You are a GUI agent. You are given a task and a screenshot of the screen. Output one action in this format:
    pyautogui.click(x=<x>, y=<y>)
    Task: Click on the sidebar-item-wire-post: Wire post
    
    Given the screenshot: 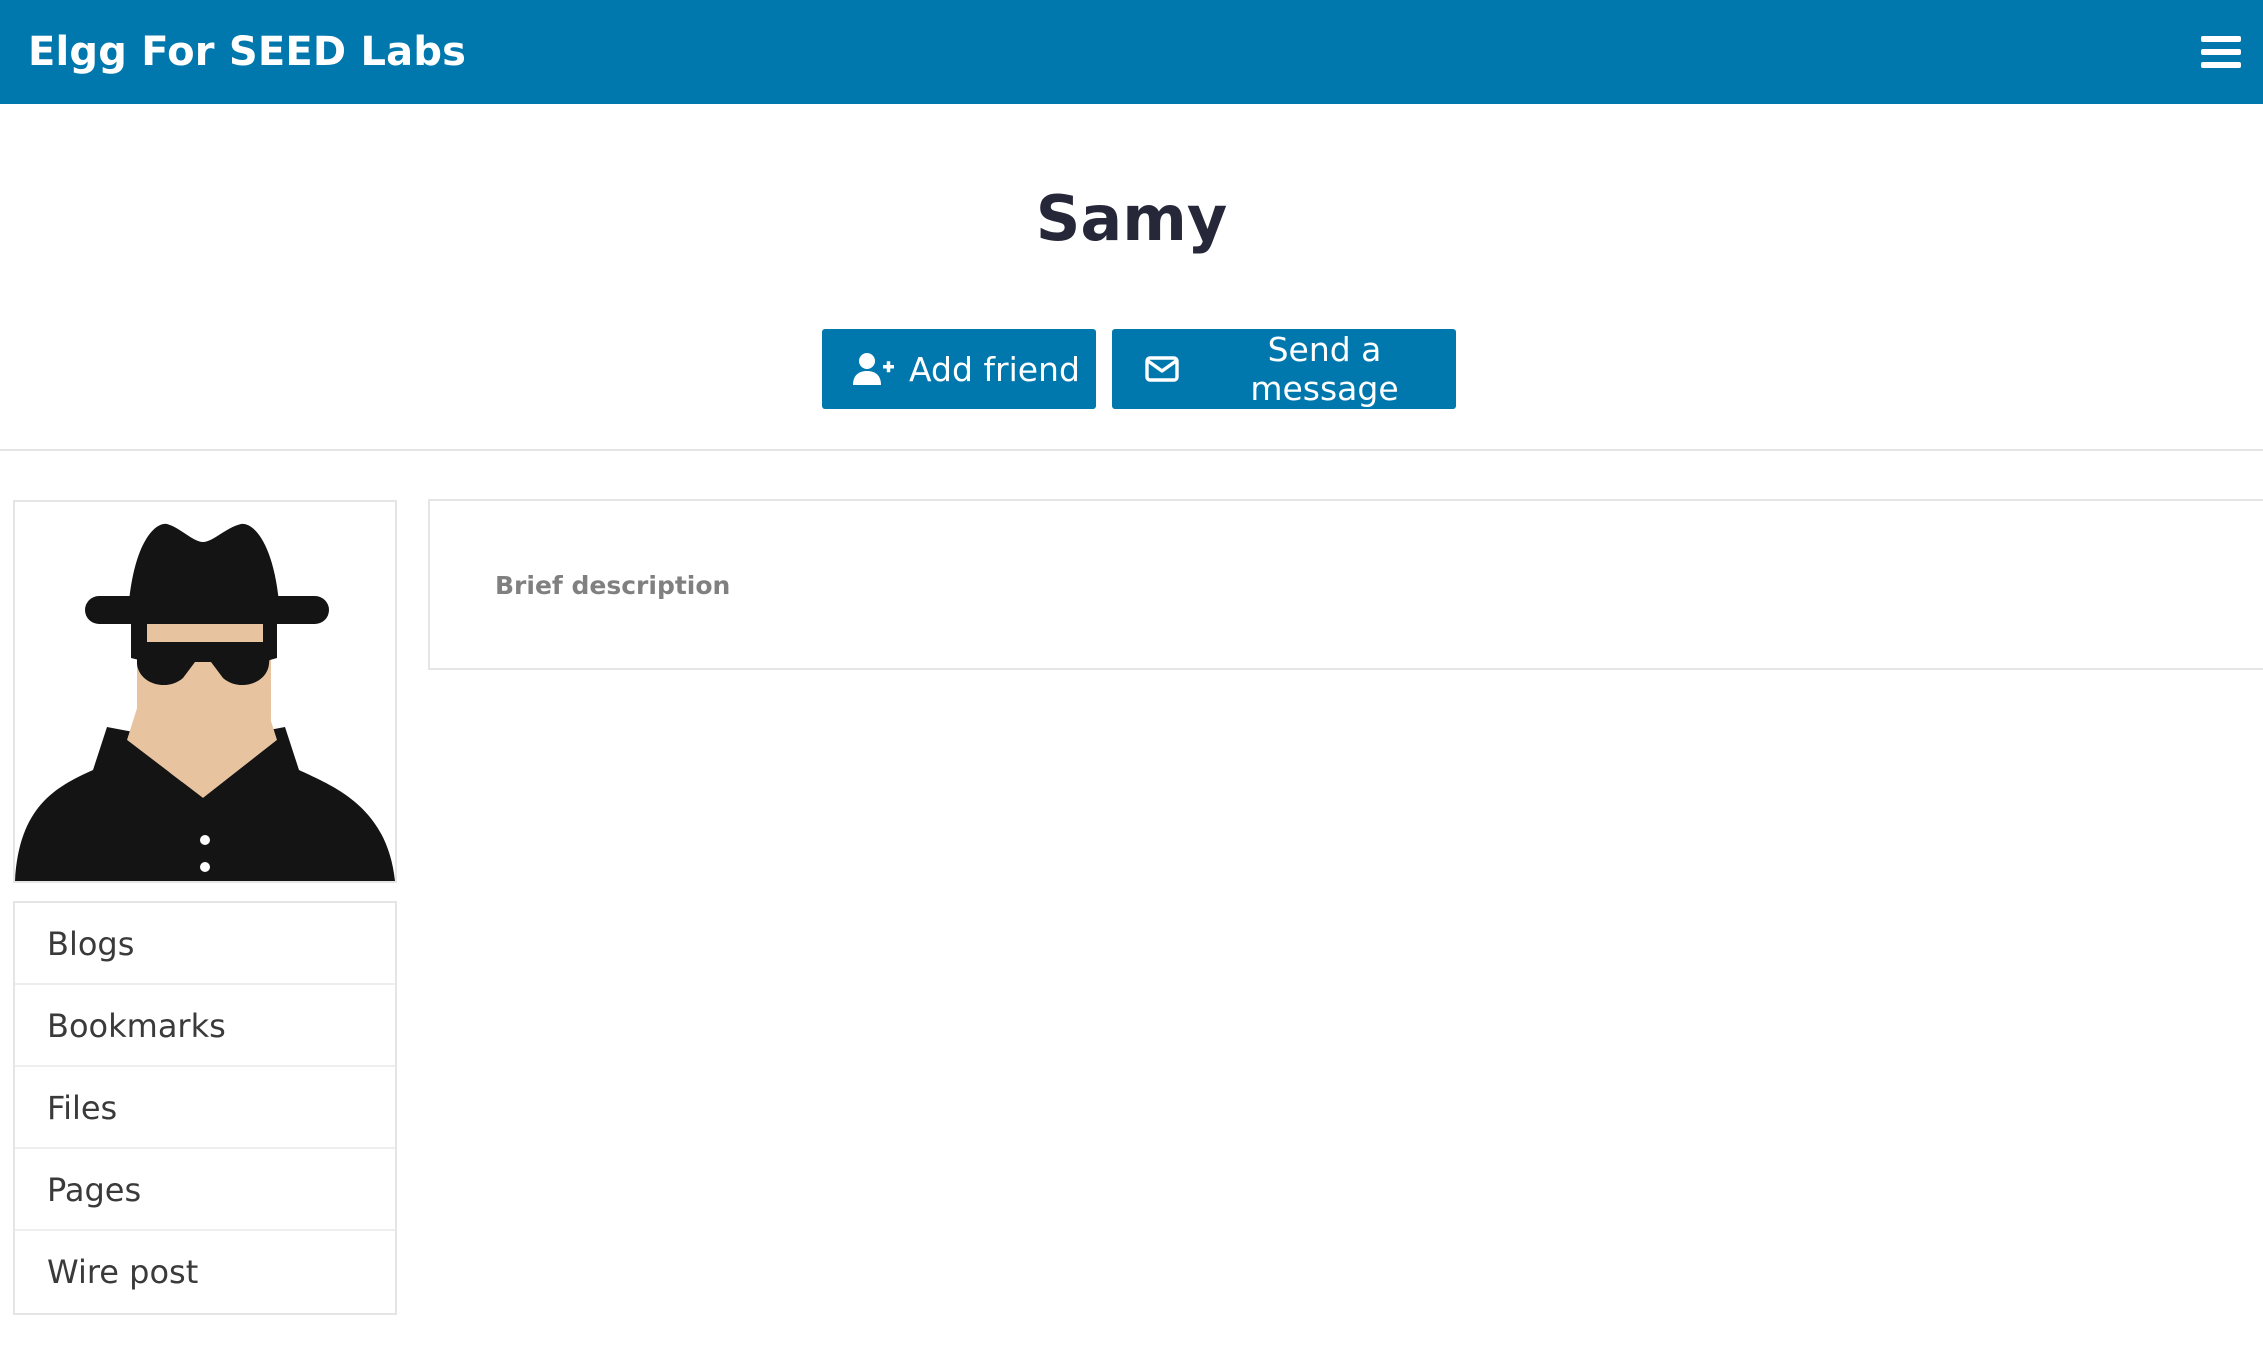 What is the action you would take?
    pyautogui.click(x=205, y=1272)
    